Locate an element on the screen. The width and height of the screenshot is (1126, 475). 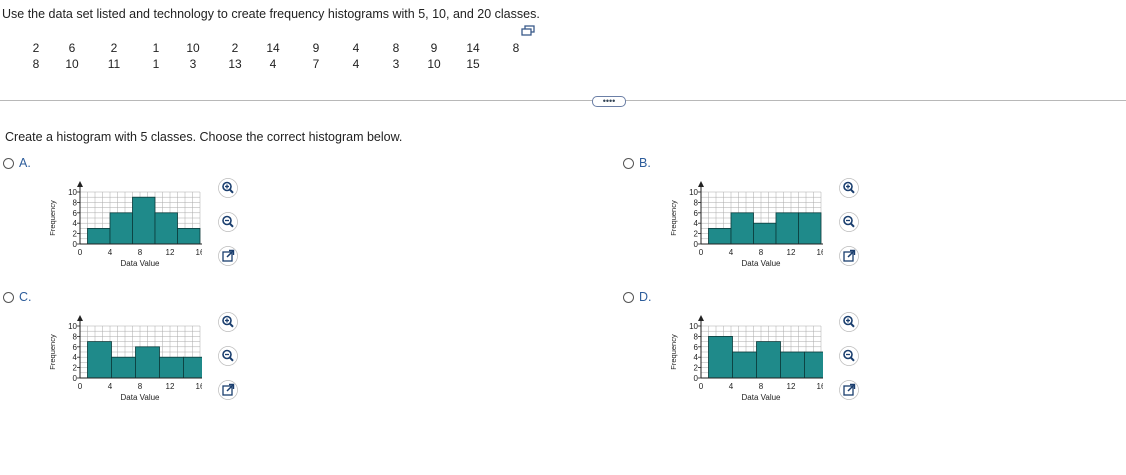
data-column: 6 10 is located at coordinates (72, 56).